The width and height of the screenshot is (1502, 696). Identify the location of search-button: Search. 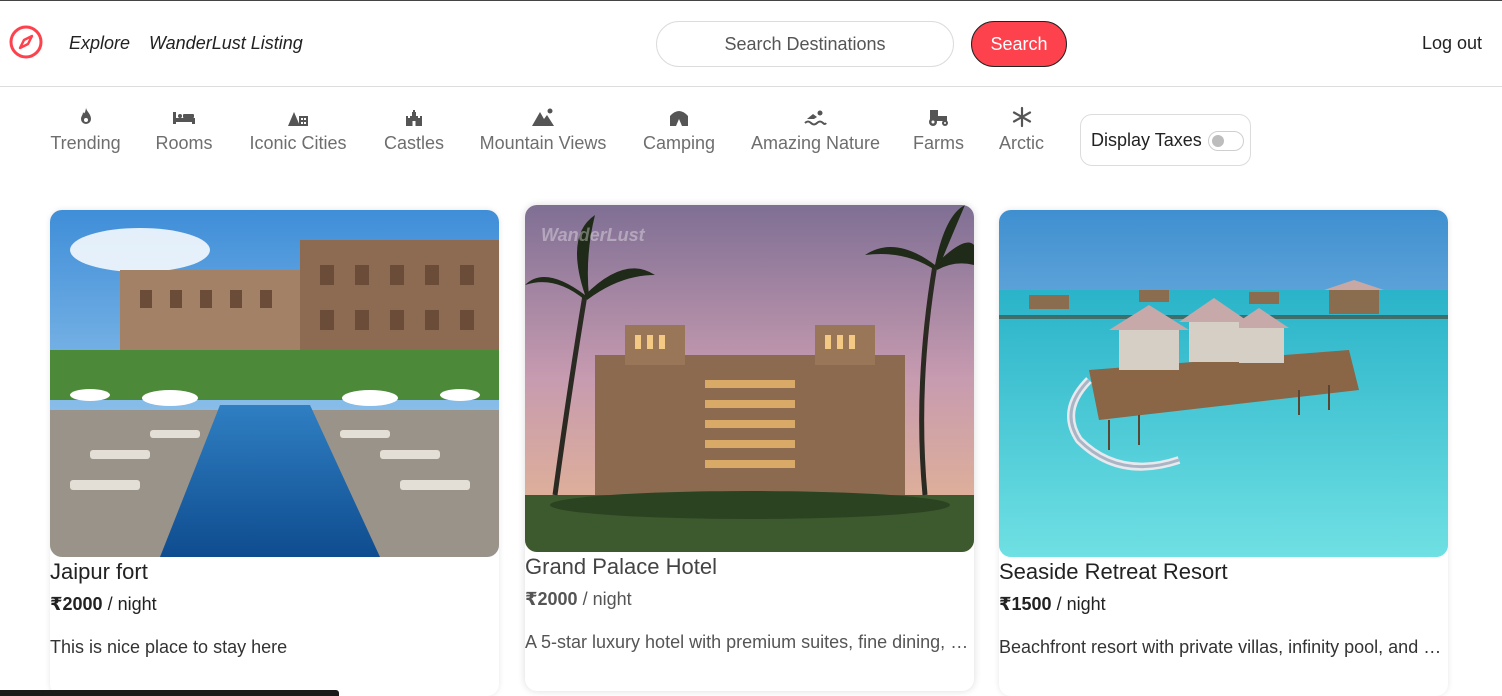
(1019, 44).